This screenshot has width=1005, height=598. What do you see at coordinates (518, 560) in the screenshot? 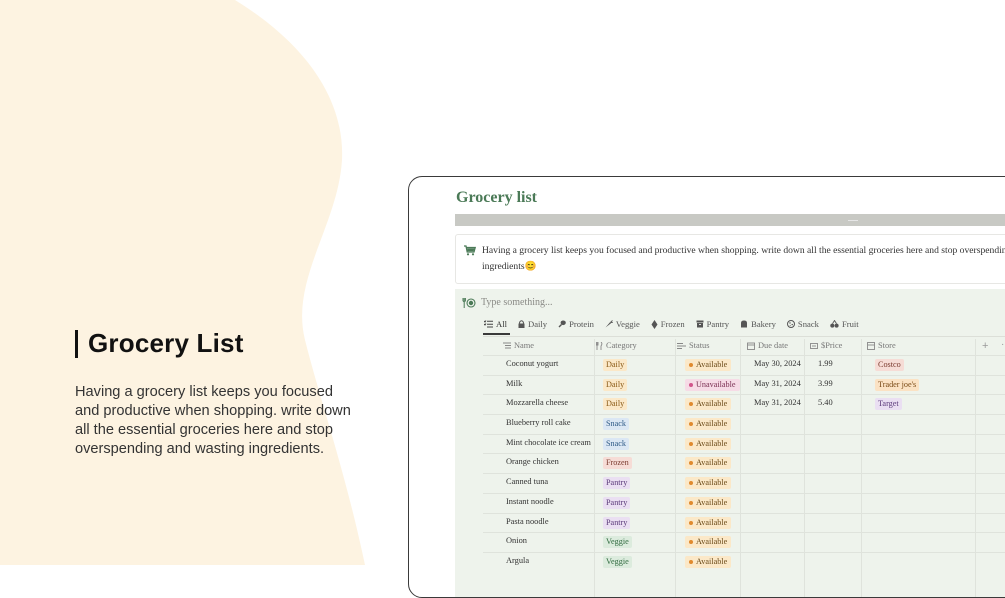
I see `cell-name: Argula` at bounding box center [518, 560].